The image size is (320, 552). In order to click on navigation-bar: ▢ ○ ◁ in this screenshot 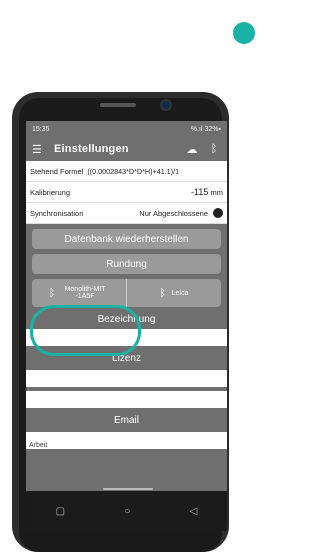, I will do `click(126, 511)`.